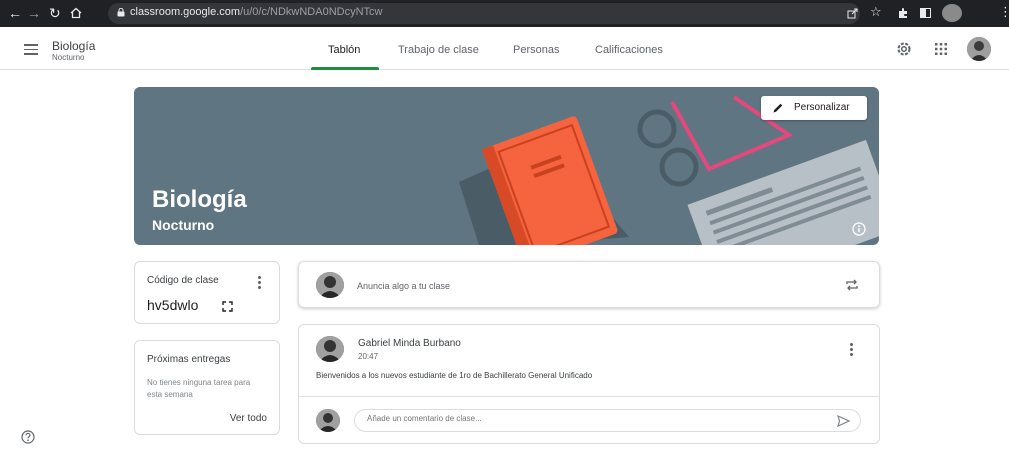 The image size is (1009, 455). What do you see at coordinates (68, 57) in the screenshot?
I see `class-section: Nocturno` at bounding box center [68, 57].